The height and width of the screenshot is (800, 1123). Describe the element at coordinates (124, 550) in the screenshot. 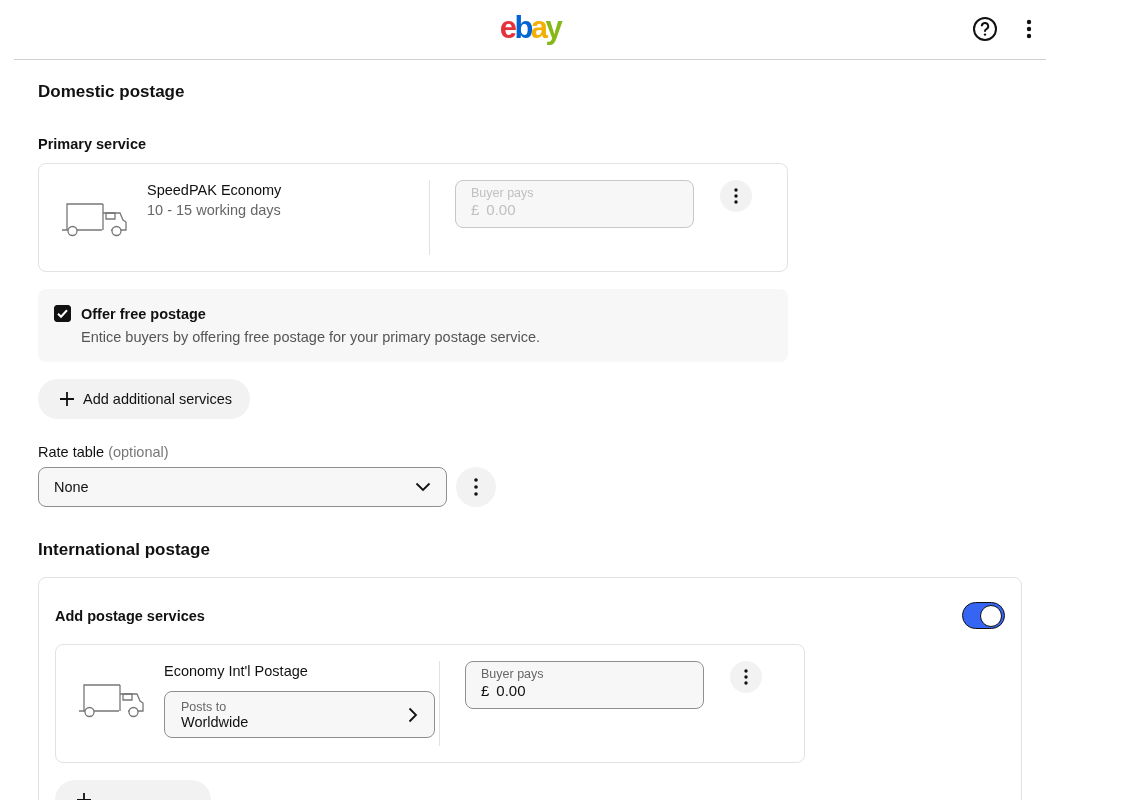

I see `section-title: International postage` at that location.